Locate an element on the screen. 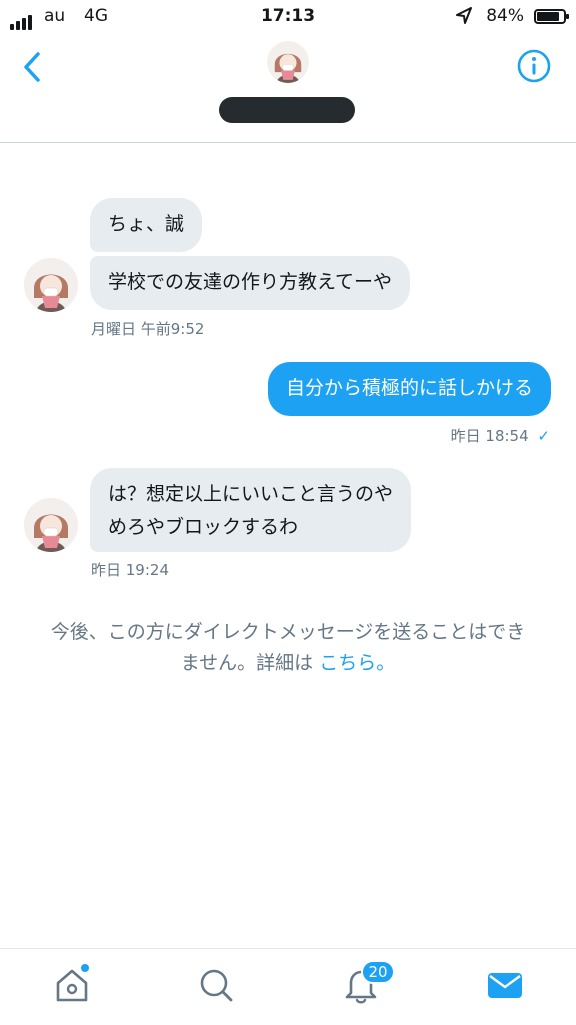  status-bar: au 4G 17:13 84% is located at coordinates (288, 17).